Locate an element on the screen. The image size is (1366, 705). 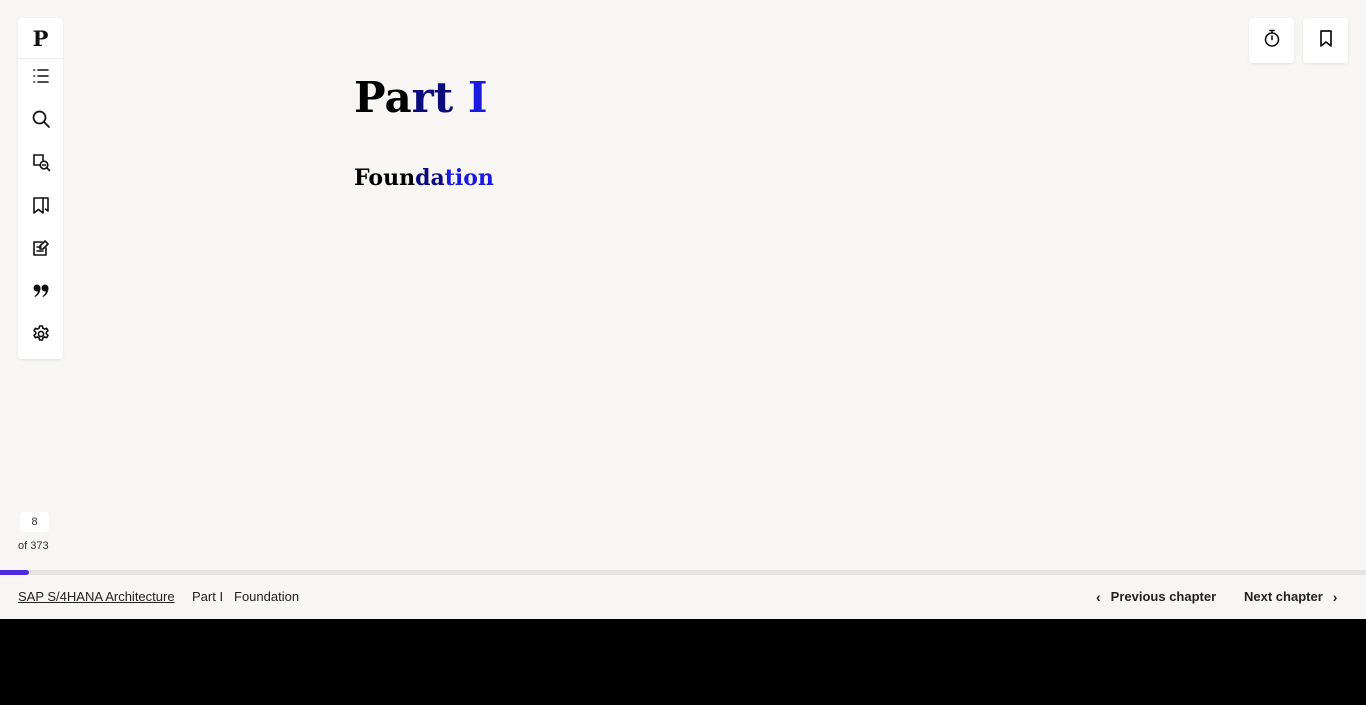
quotes-button is located at coordinates (40, 293).